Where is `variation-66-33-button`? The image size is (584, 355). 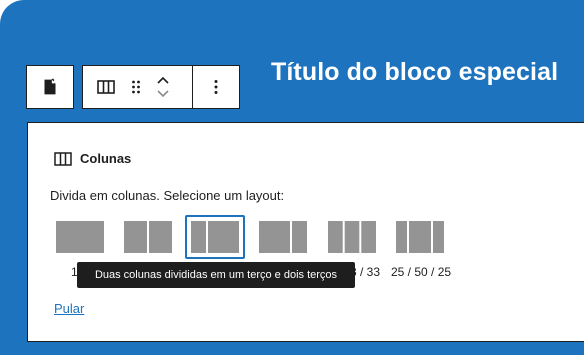 variation-66-33-button is located at coordinates (283, 237).